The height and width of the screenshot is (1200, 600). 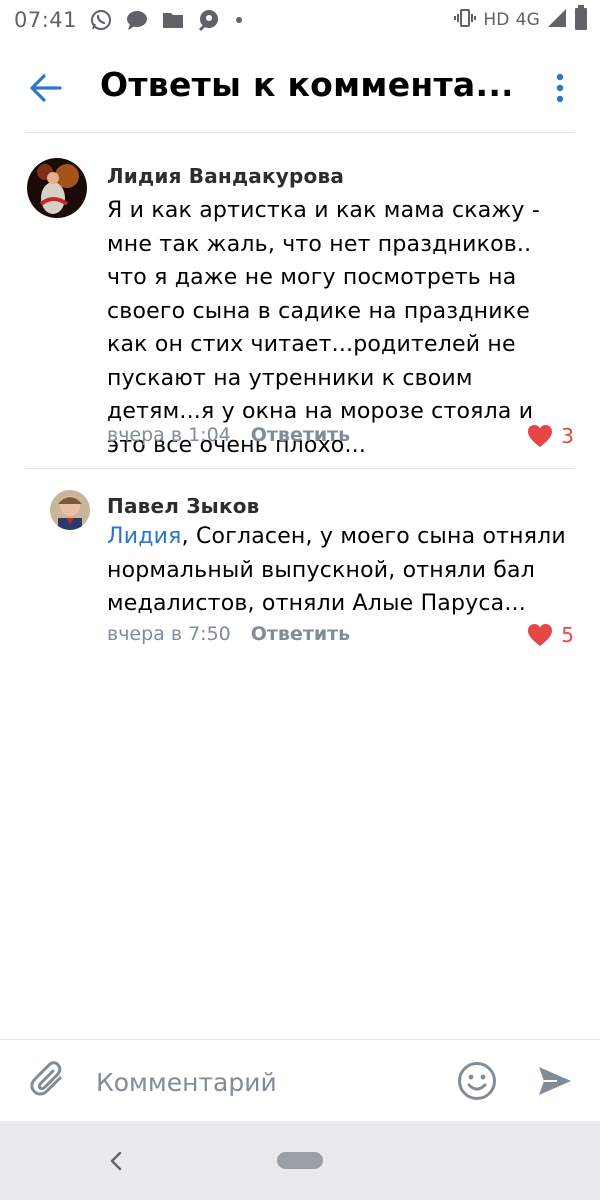 What do you see at coordinates (567, 635) in the screenshot?
I see `like-count: 5` at bounding box center [567, 635].